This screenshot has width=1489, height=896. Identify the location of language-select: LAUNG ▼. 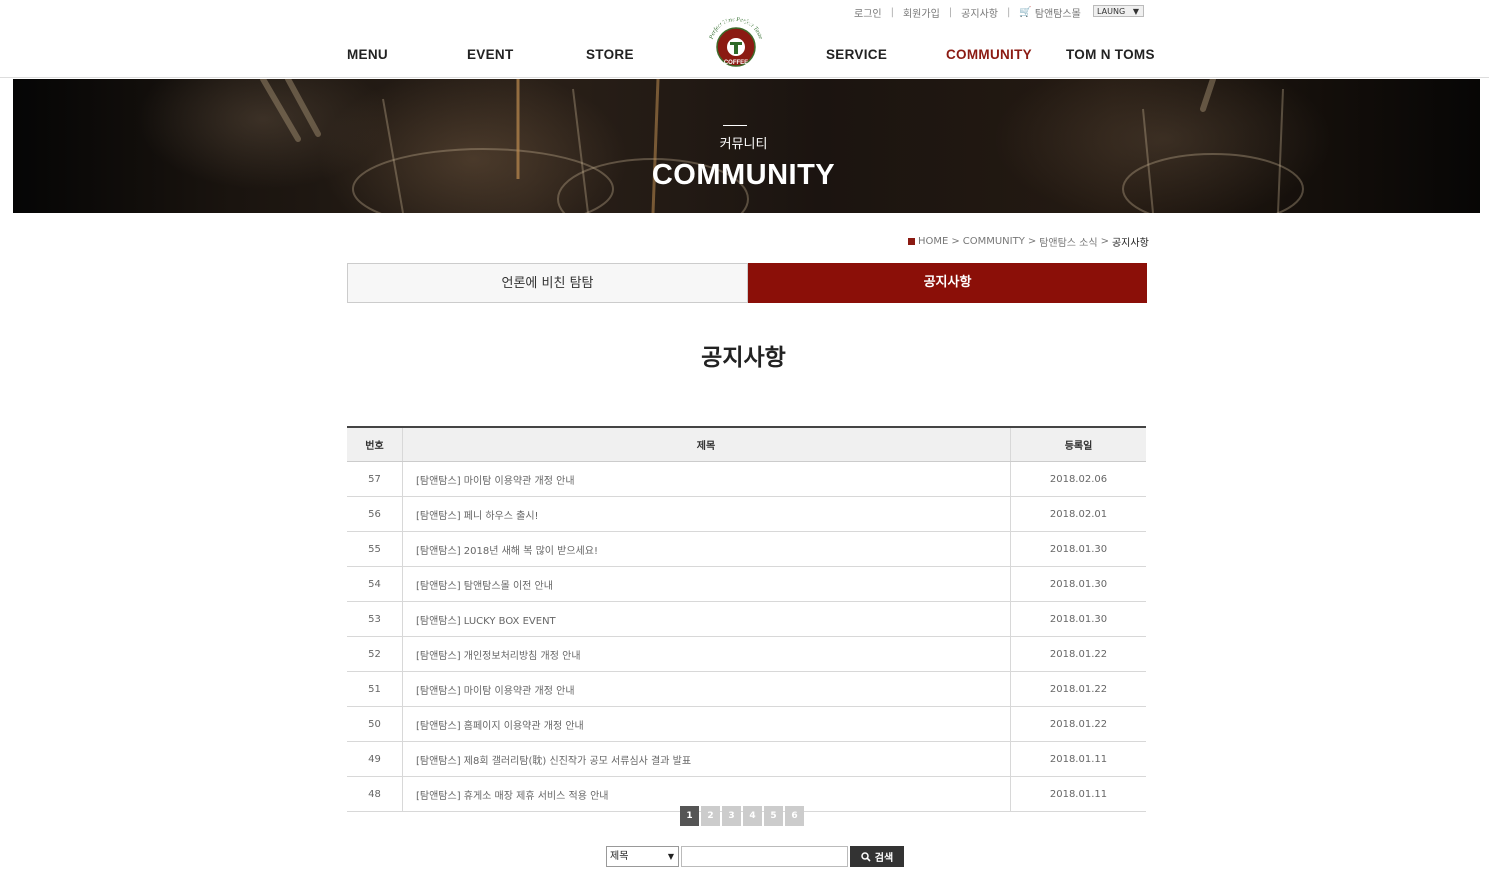
(1118, 11).